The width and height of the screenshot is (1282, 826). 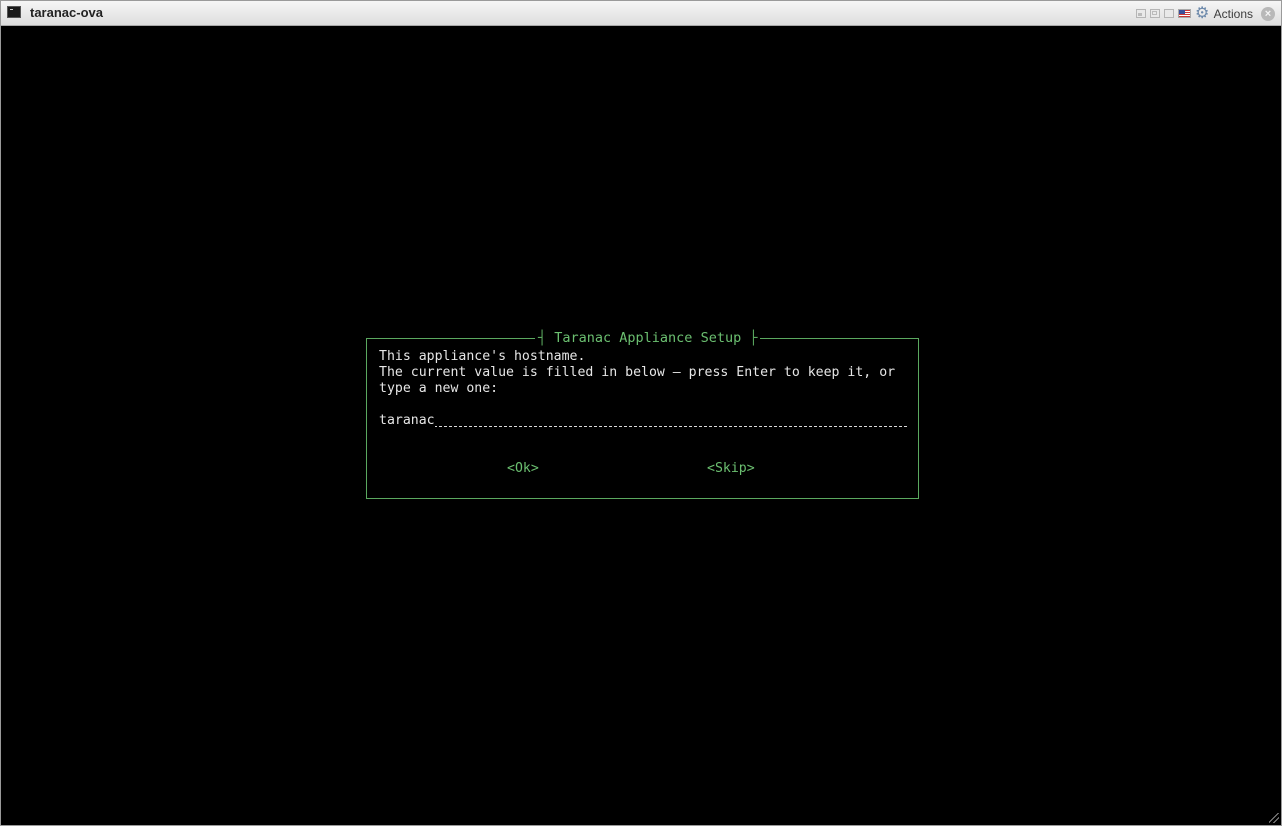 I want to click on resize-grip-icon, so click(x=1274, y=818).